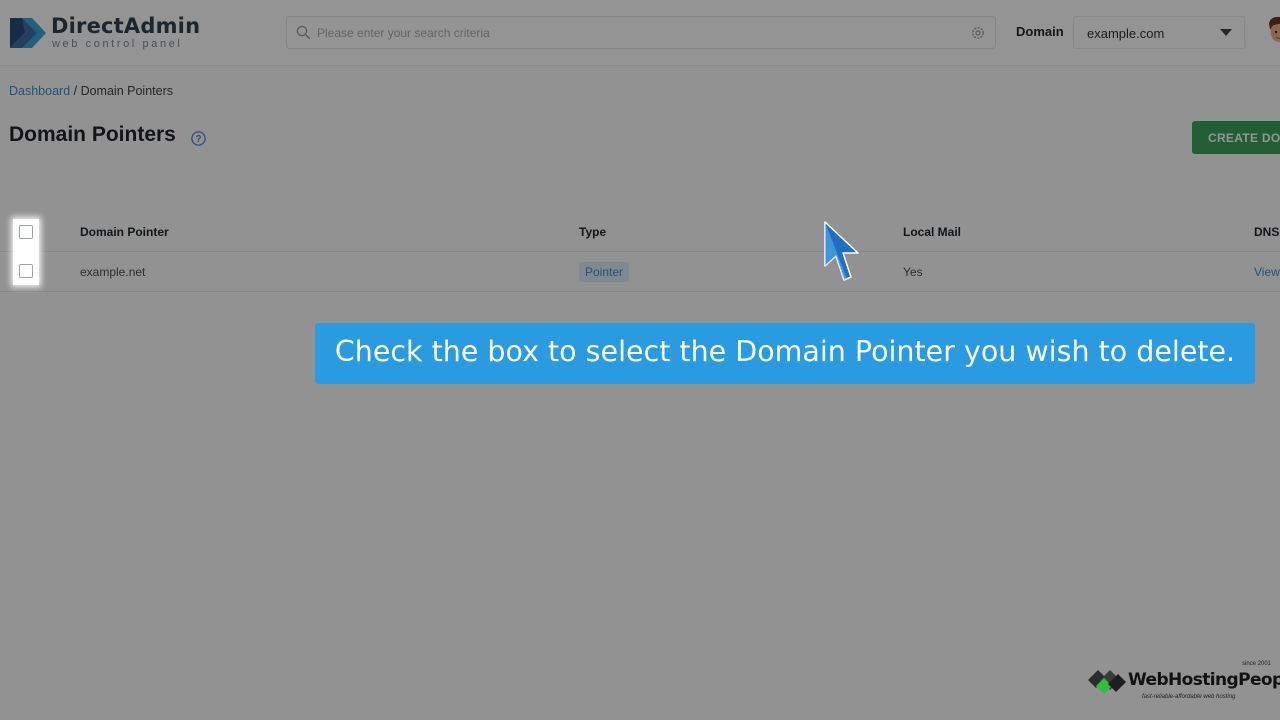  What do you see at coordinates (604, 272) in the screenshot?
I see `type-badge: Pointer` at bounding box center [604, 272].